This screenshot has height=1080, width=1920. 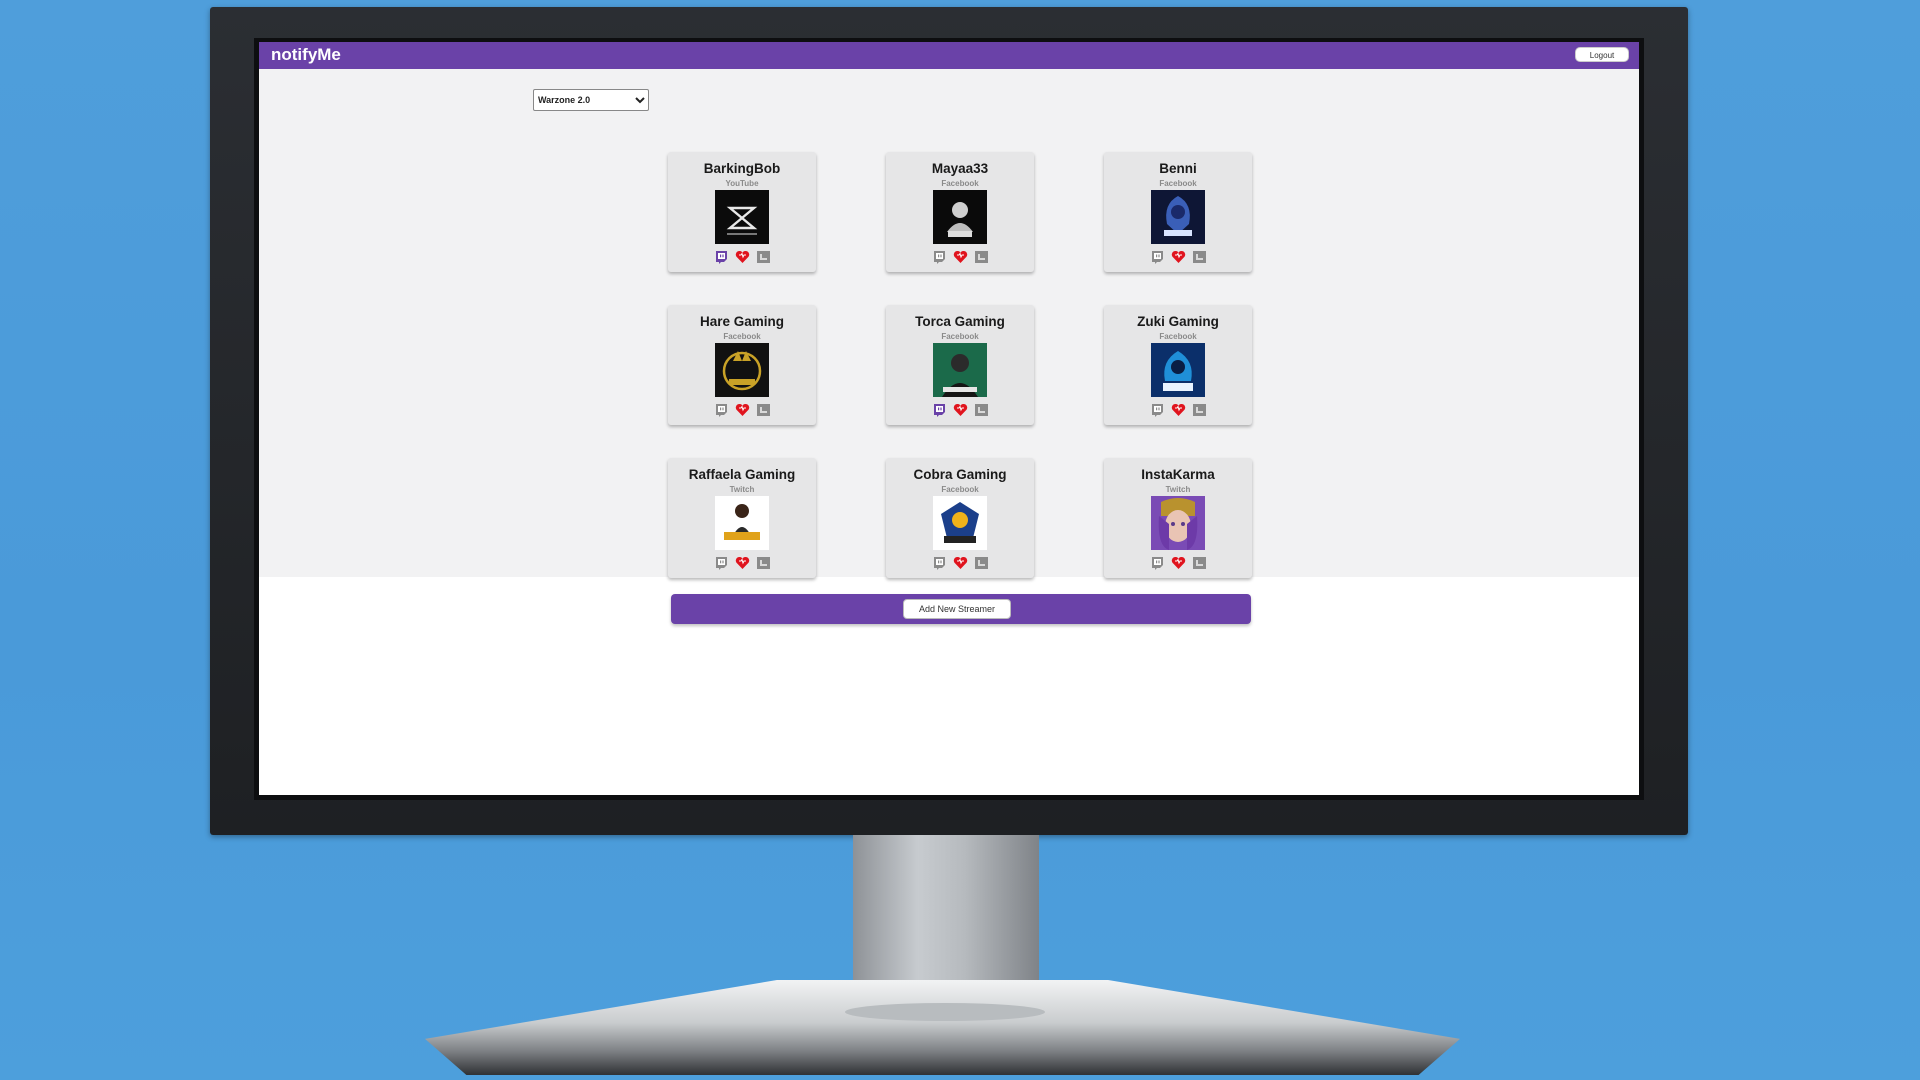 I want to click on monitor-stand-base, so click(x=942, y=1027).